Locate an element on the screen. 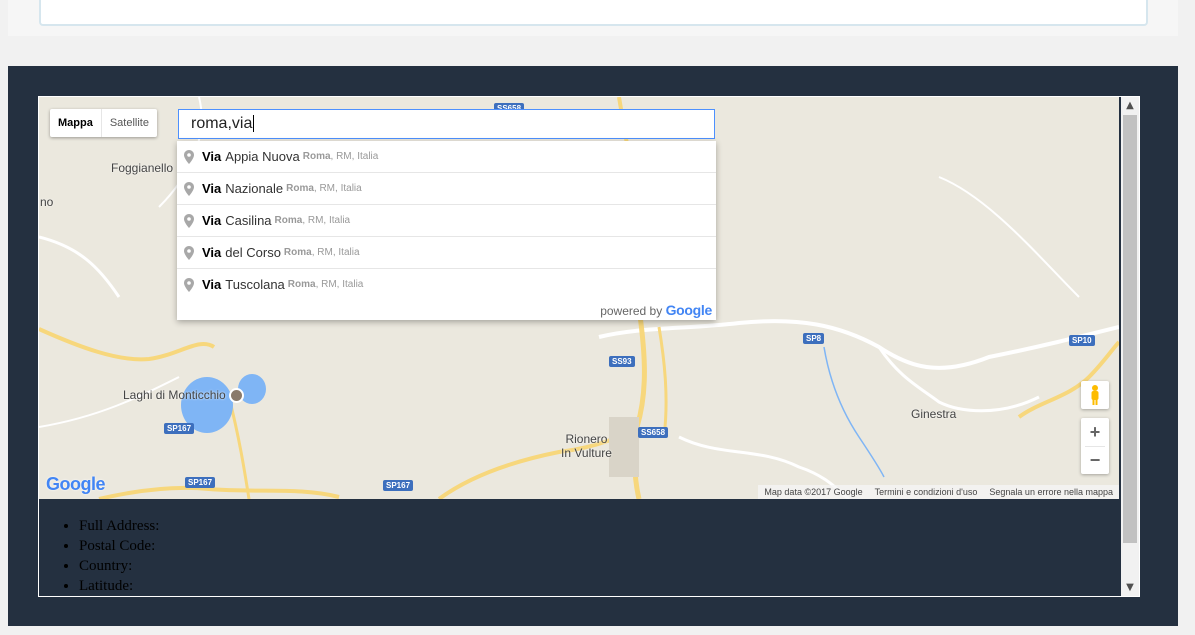  map-type-satellite-button: Satellite is located at coordinates (129, 123).